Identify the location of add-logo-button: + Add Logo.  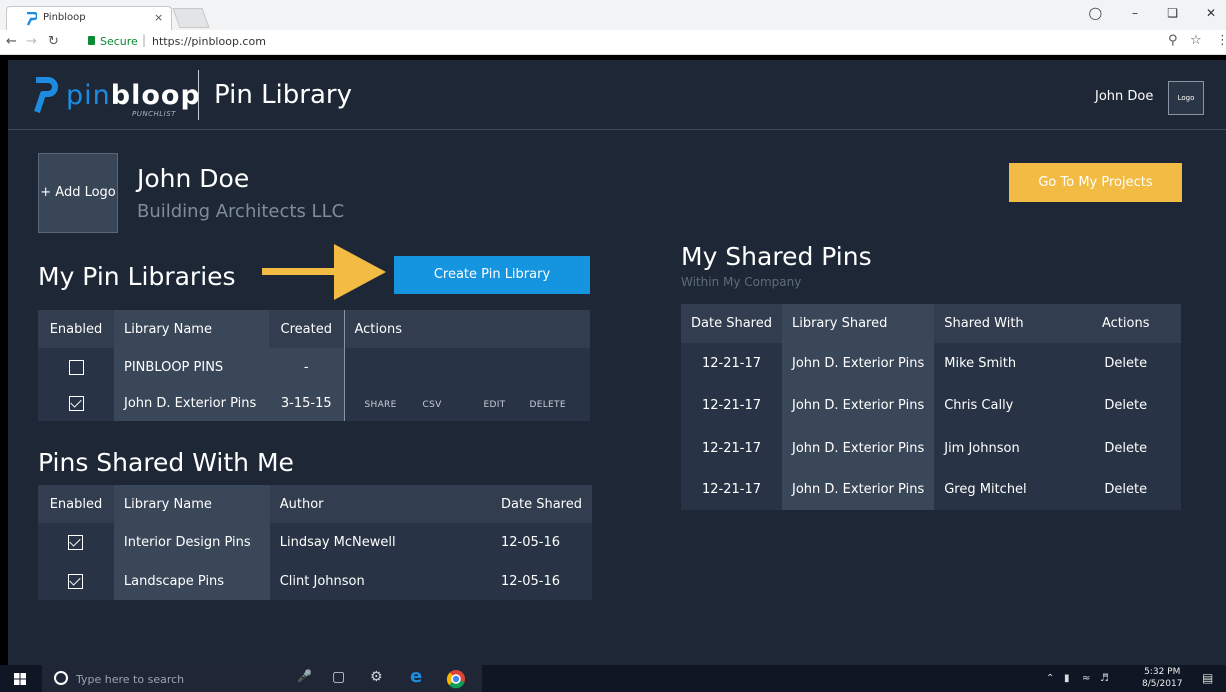
(78, 193).